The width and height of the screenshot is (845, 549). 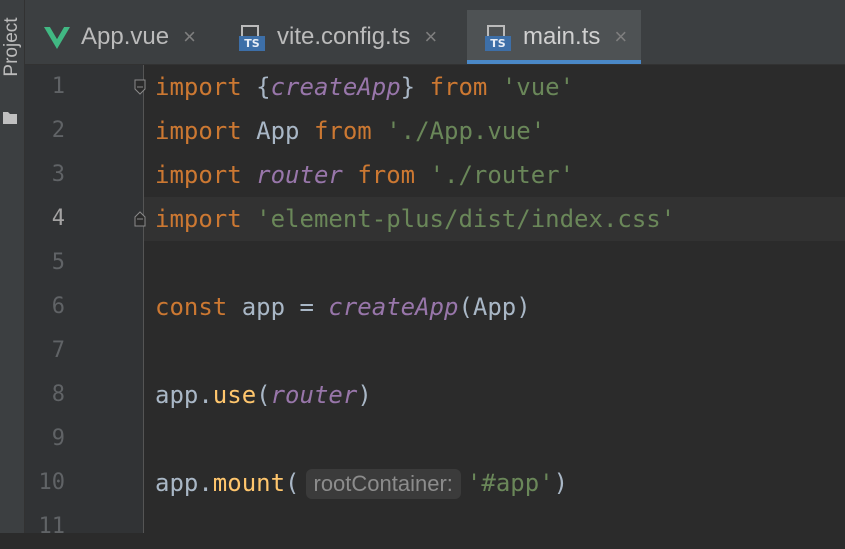 I want to click on code-line: import App from './App.vue', so click(x=350, y=131).